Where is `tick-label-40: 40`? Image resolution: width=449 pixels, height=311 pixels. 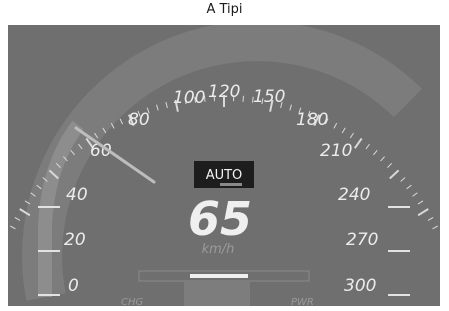
tick-label-40: 40 is located at coordinates (77, 195).